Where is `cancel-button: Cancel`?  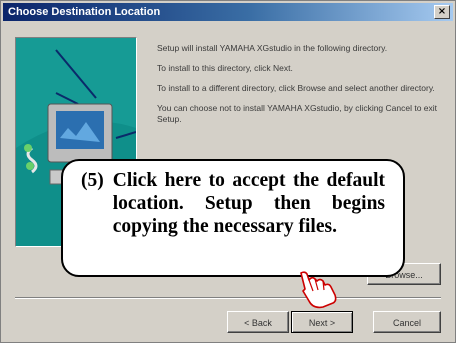
cancel-button: Cancel is located at coordinates (407, 322).